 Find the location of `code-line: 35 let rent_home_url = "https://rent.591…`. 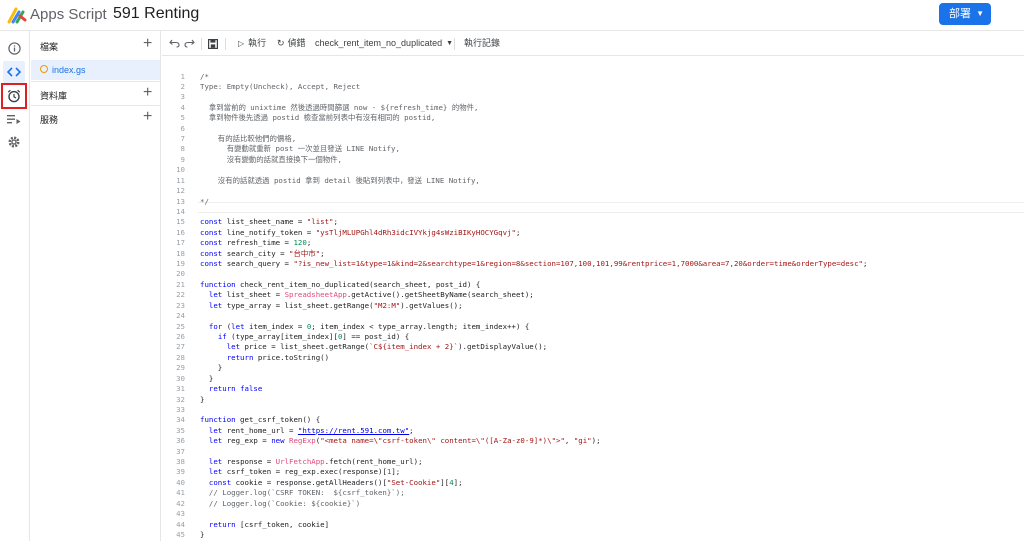

code-line: 35 let rent_home_url = "https://rent.591… is located at coordinates (593, 431).